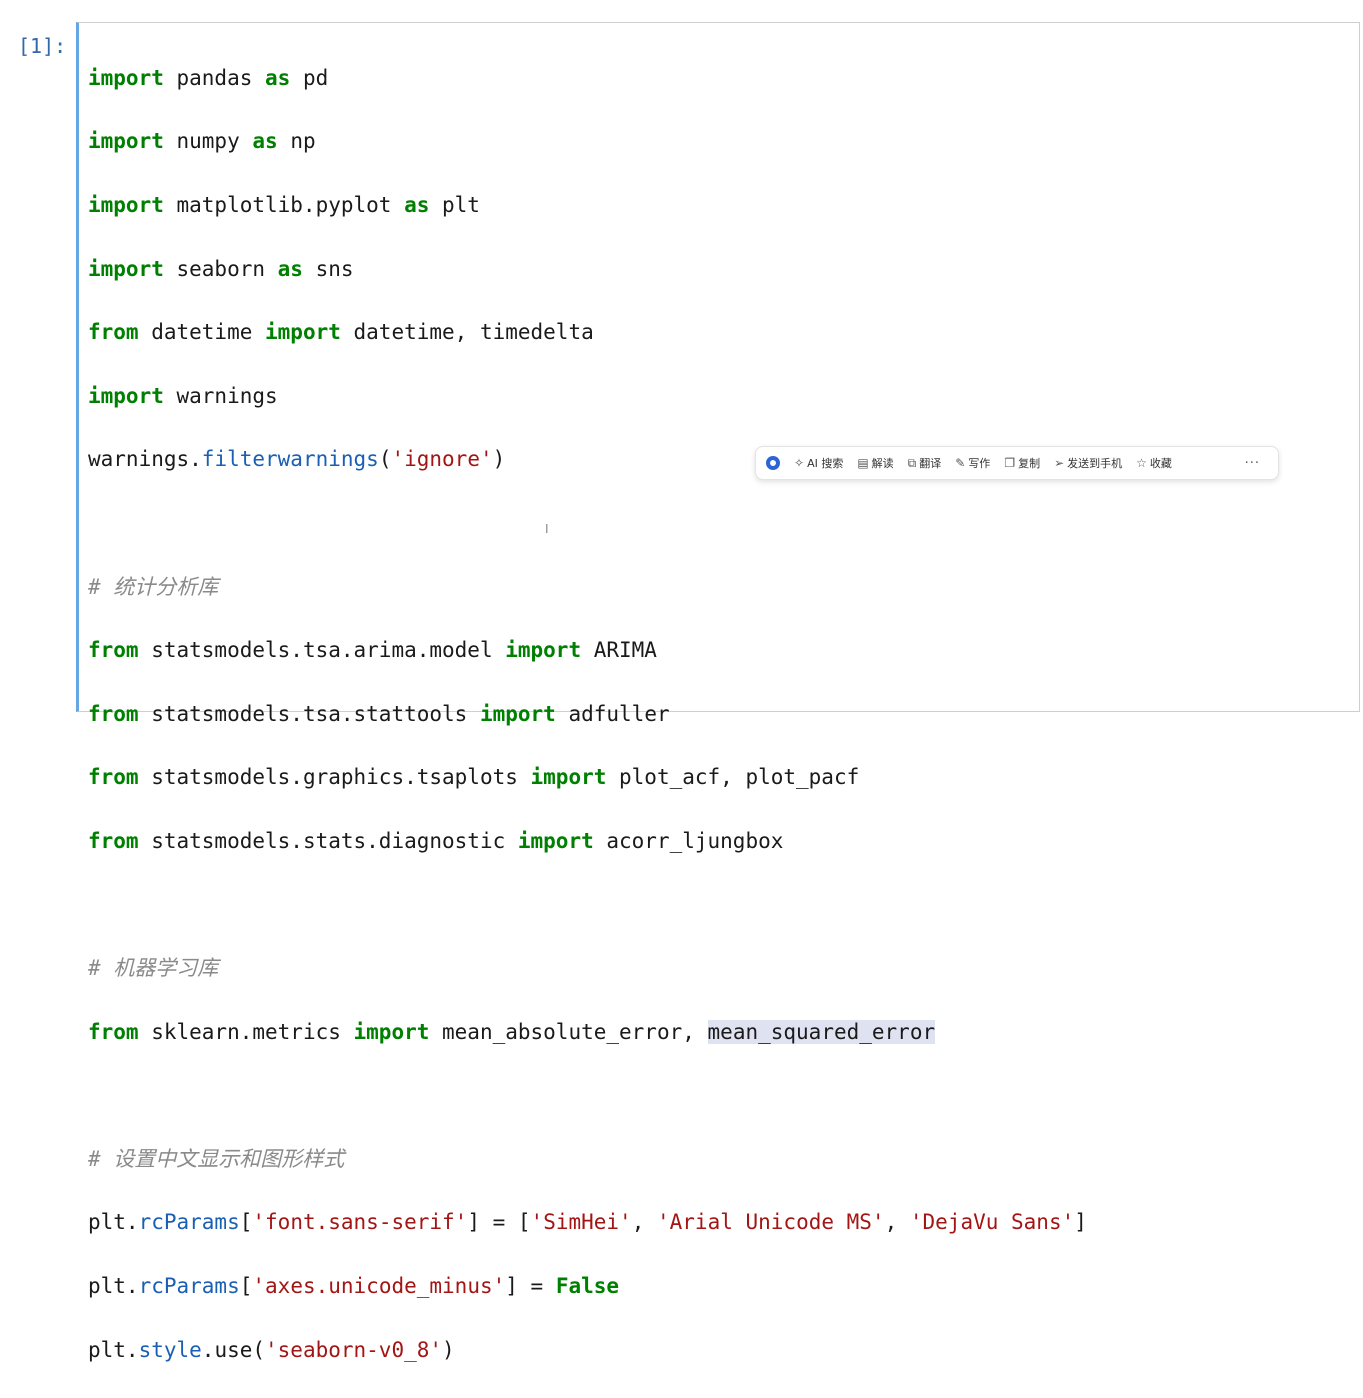  I want to click on toolbar-read-button: ▤ 解读, so click(875, 463).